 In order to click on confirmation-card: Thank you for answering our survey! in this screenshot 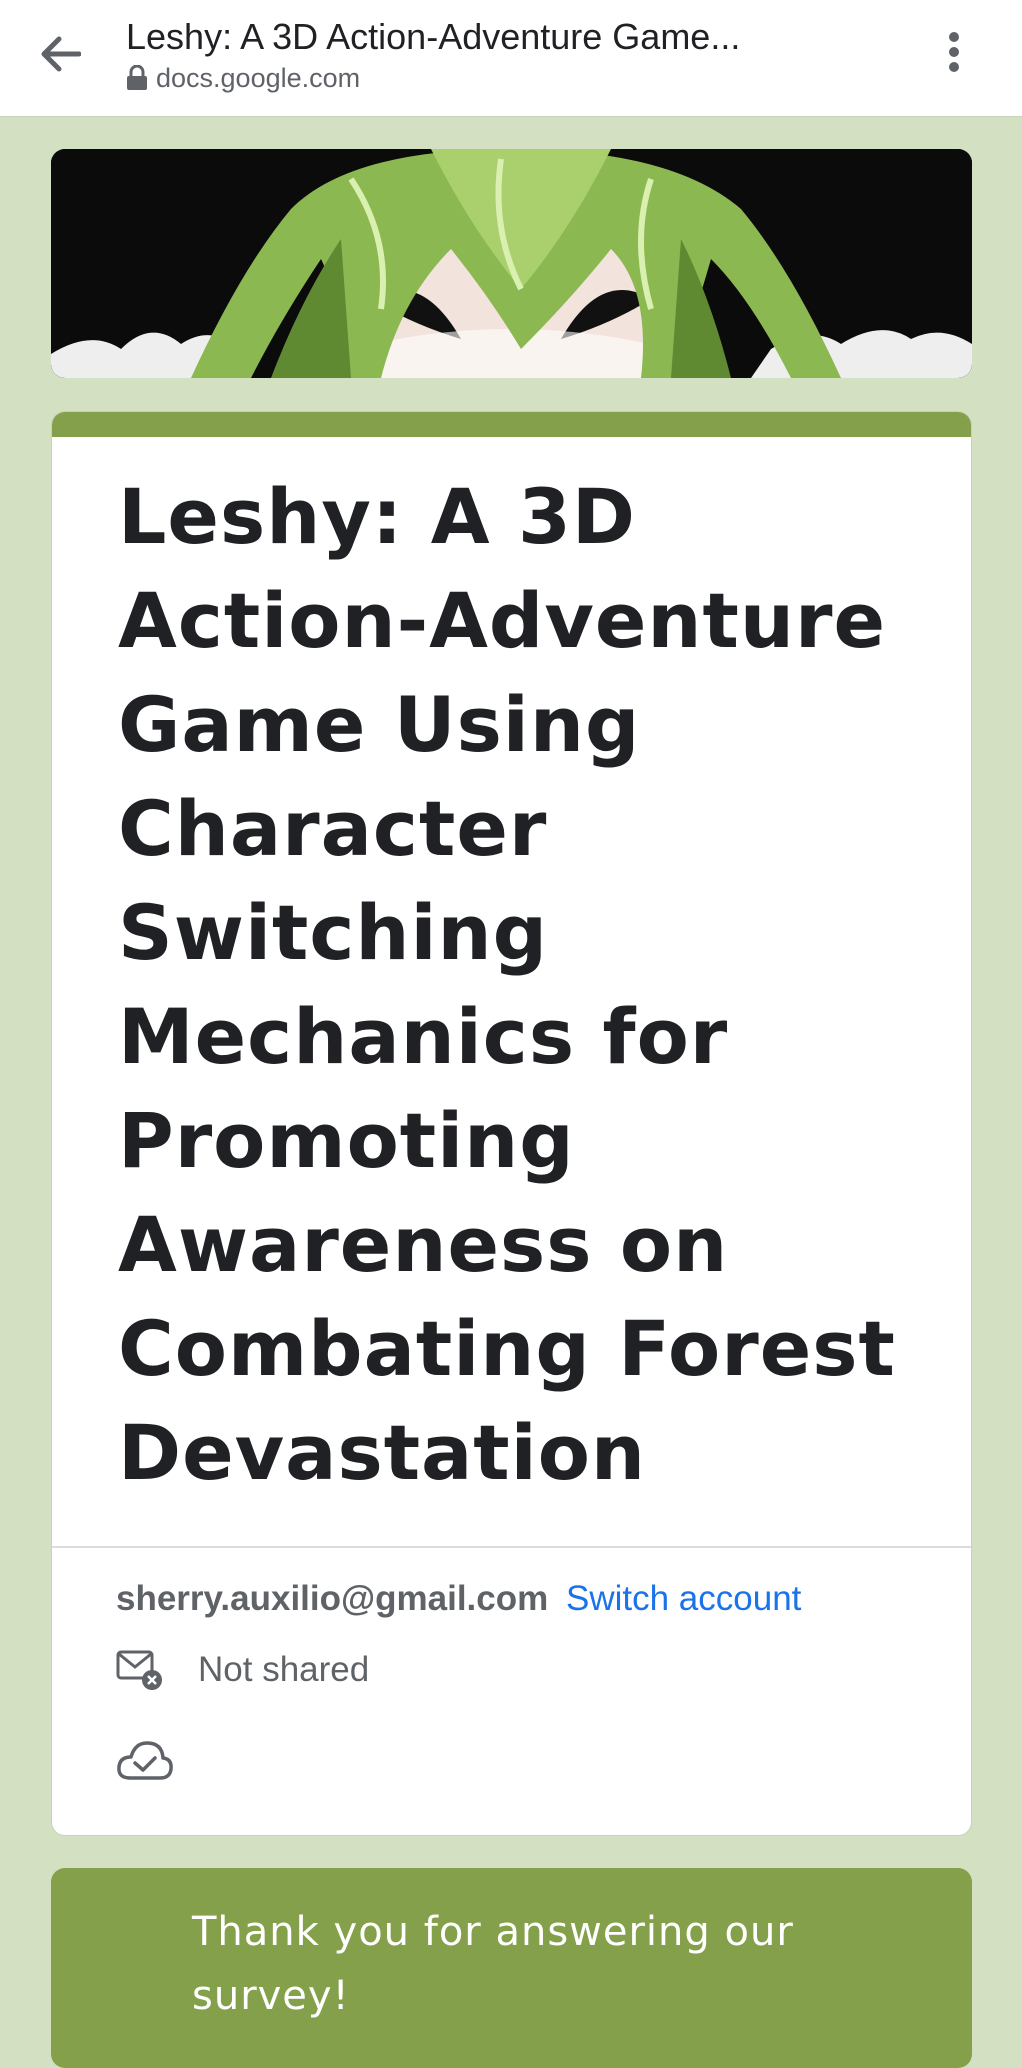, I will do `click(511, 1968)`.